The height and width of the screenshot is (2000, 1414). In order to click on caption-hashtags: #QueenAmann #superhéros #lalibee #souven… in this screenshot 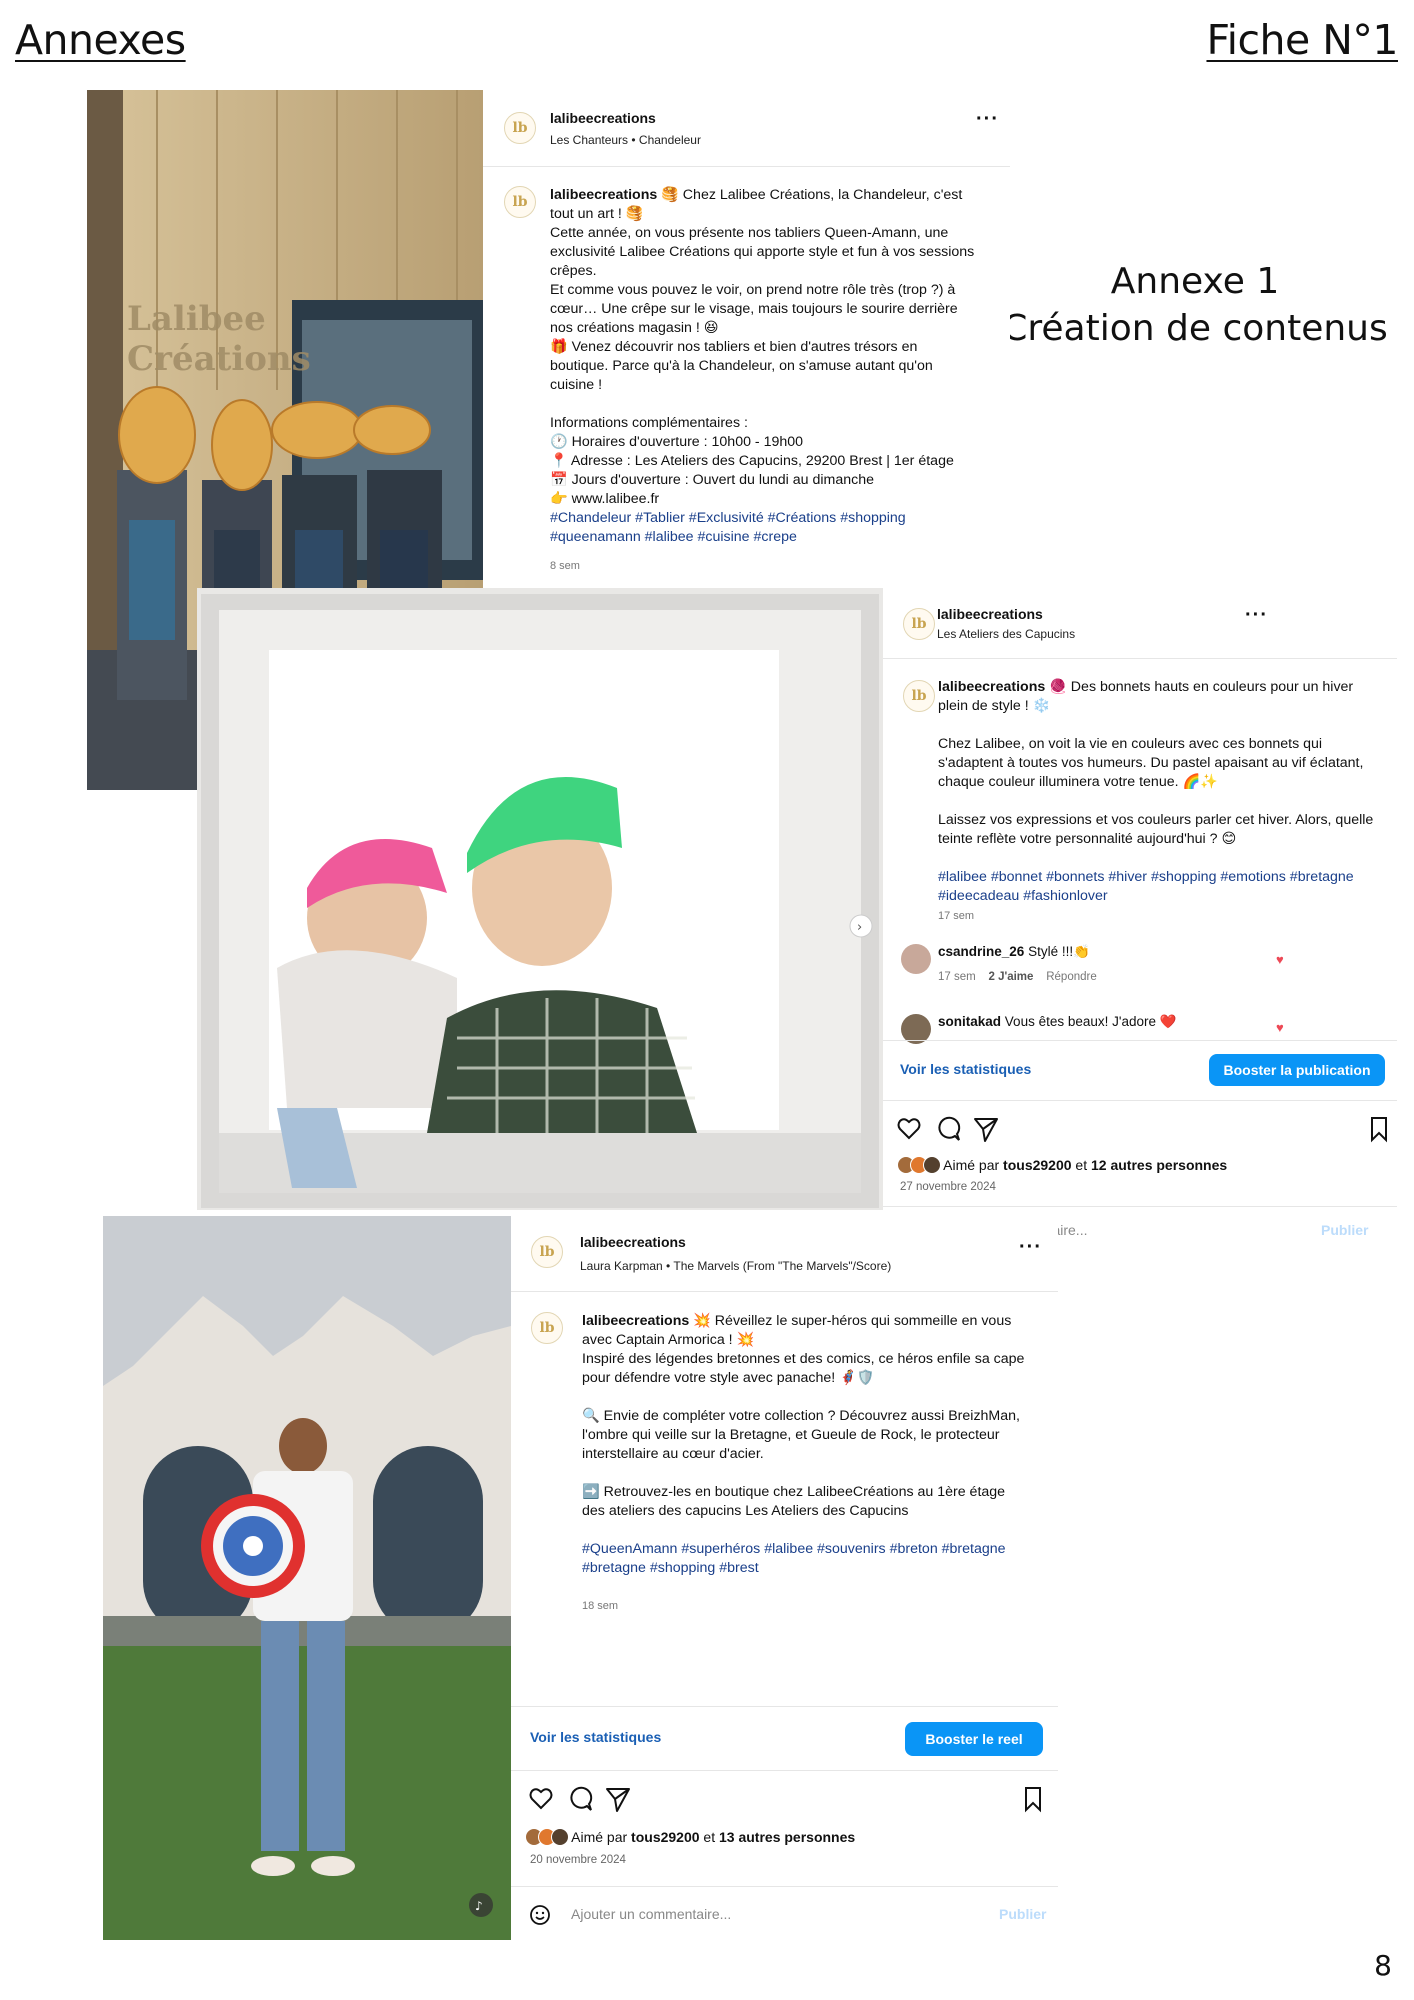, I will do `click(804, 1559)`.